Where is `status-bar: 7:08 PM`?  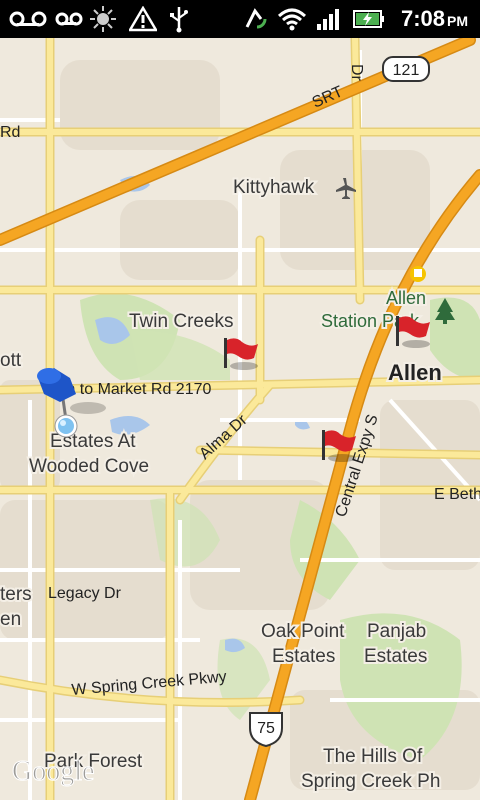
status-bar: 7:08 PM is located at coordinates (240, 19).